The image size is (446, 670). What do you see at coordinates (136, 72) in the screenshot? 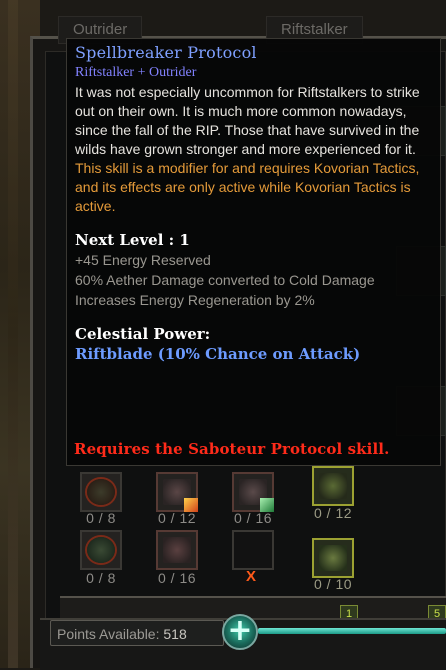
I see `tooltip-classes: Riftstalker + Outrider` at bounding box center [136, 72].